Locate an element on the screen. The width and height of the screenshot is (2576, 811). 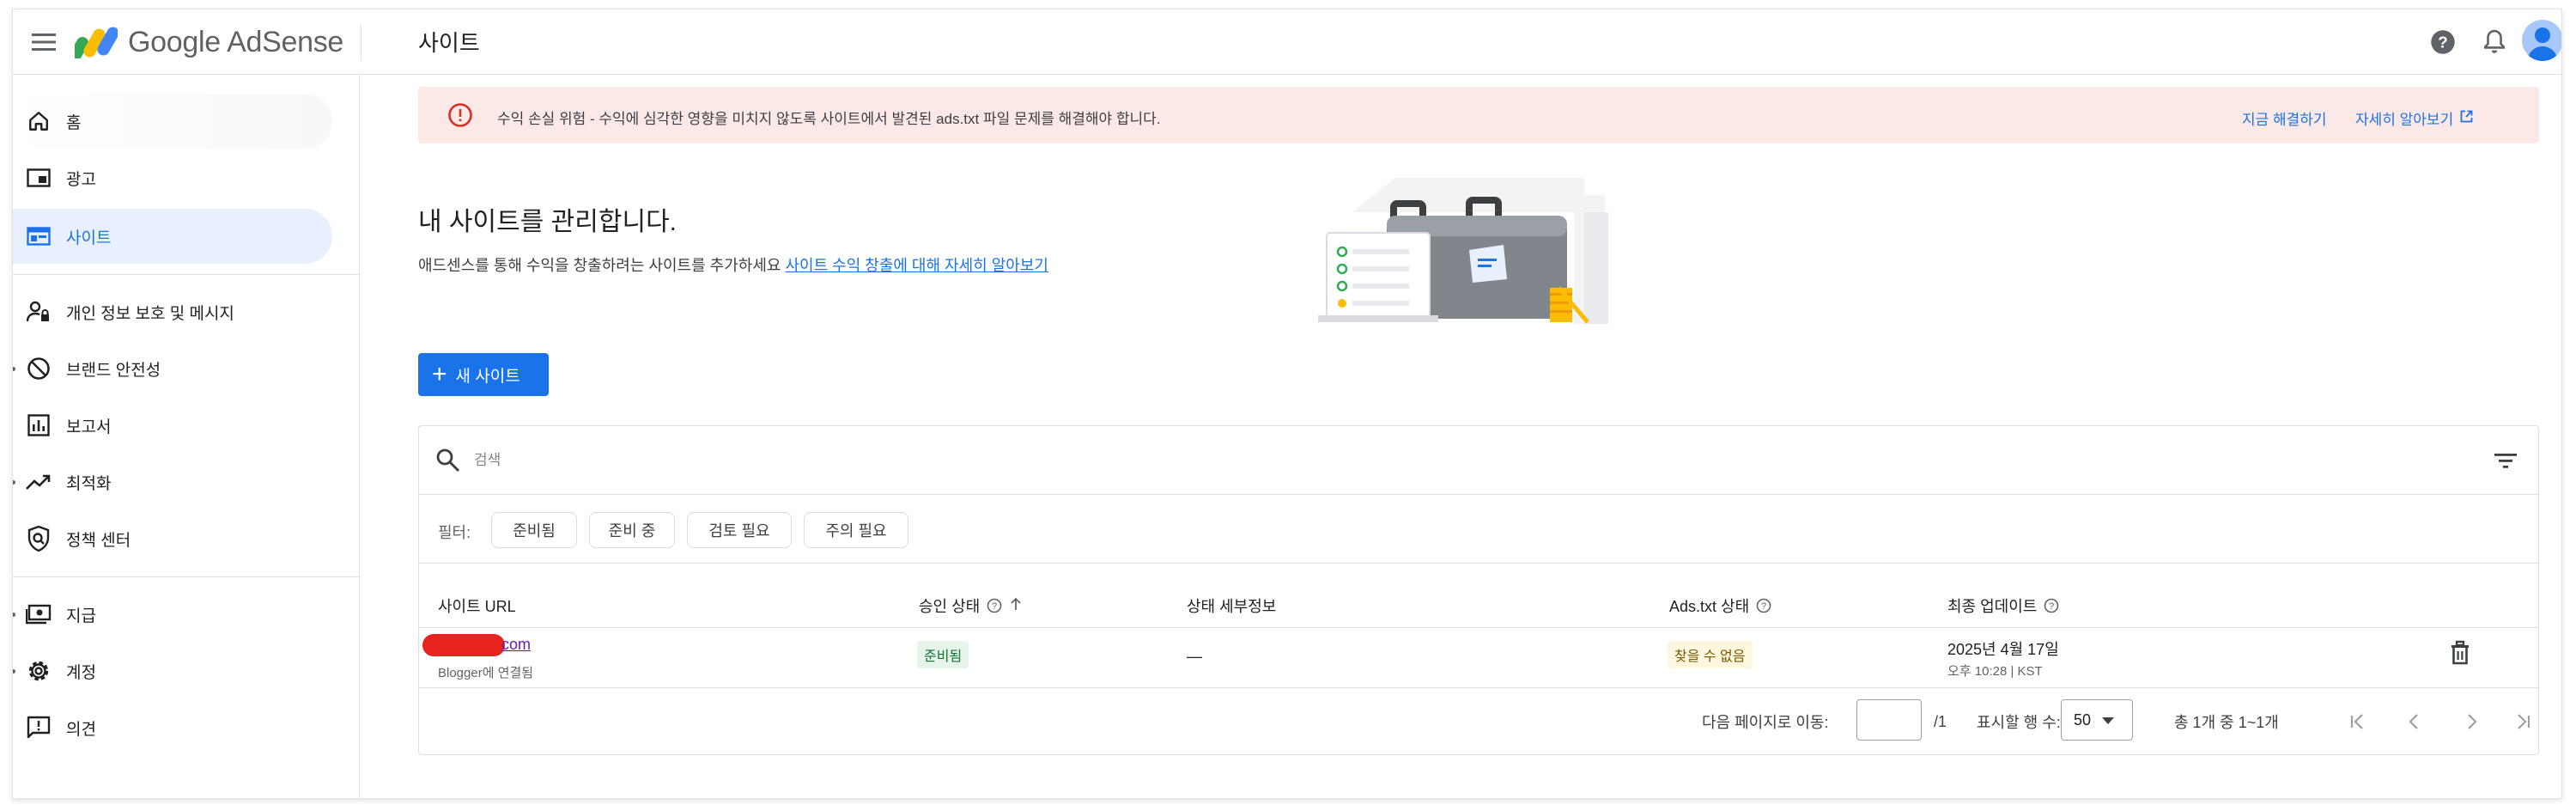
feedback-icon is located at coordinates (38, 727).